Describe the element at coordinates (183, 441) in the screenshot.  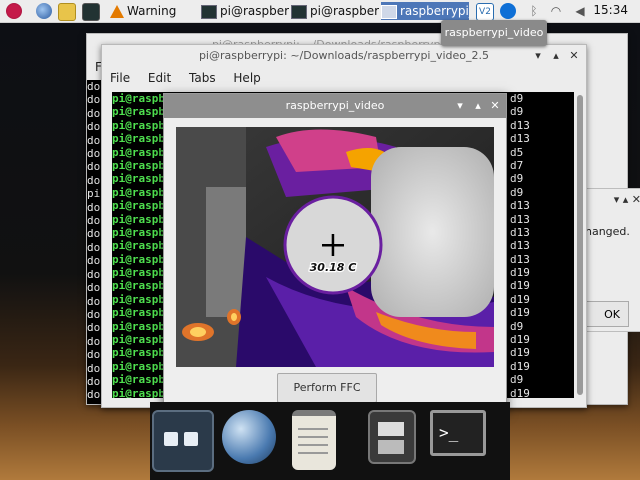
I see `file-manager-dock-icon` at that location.